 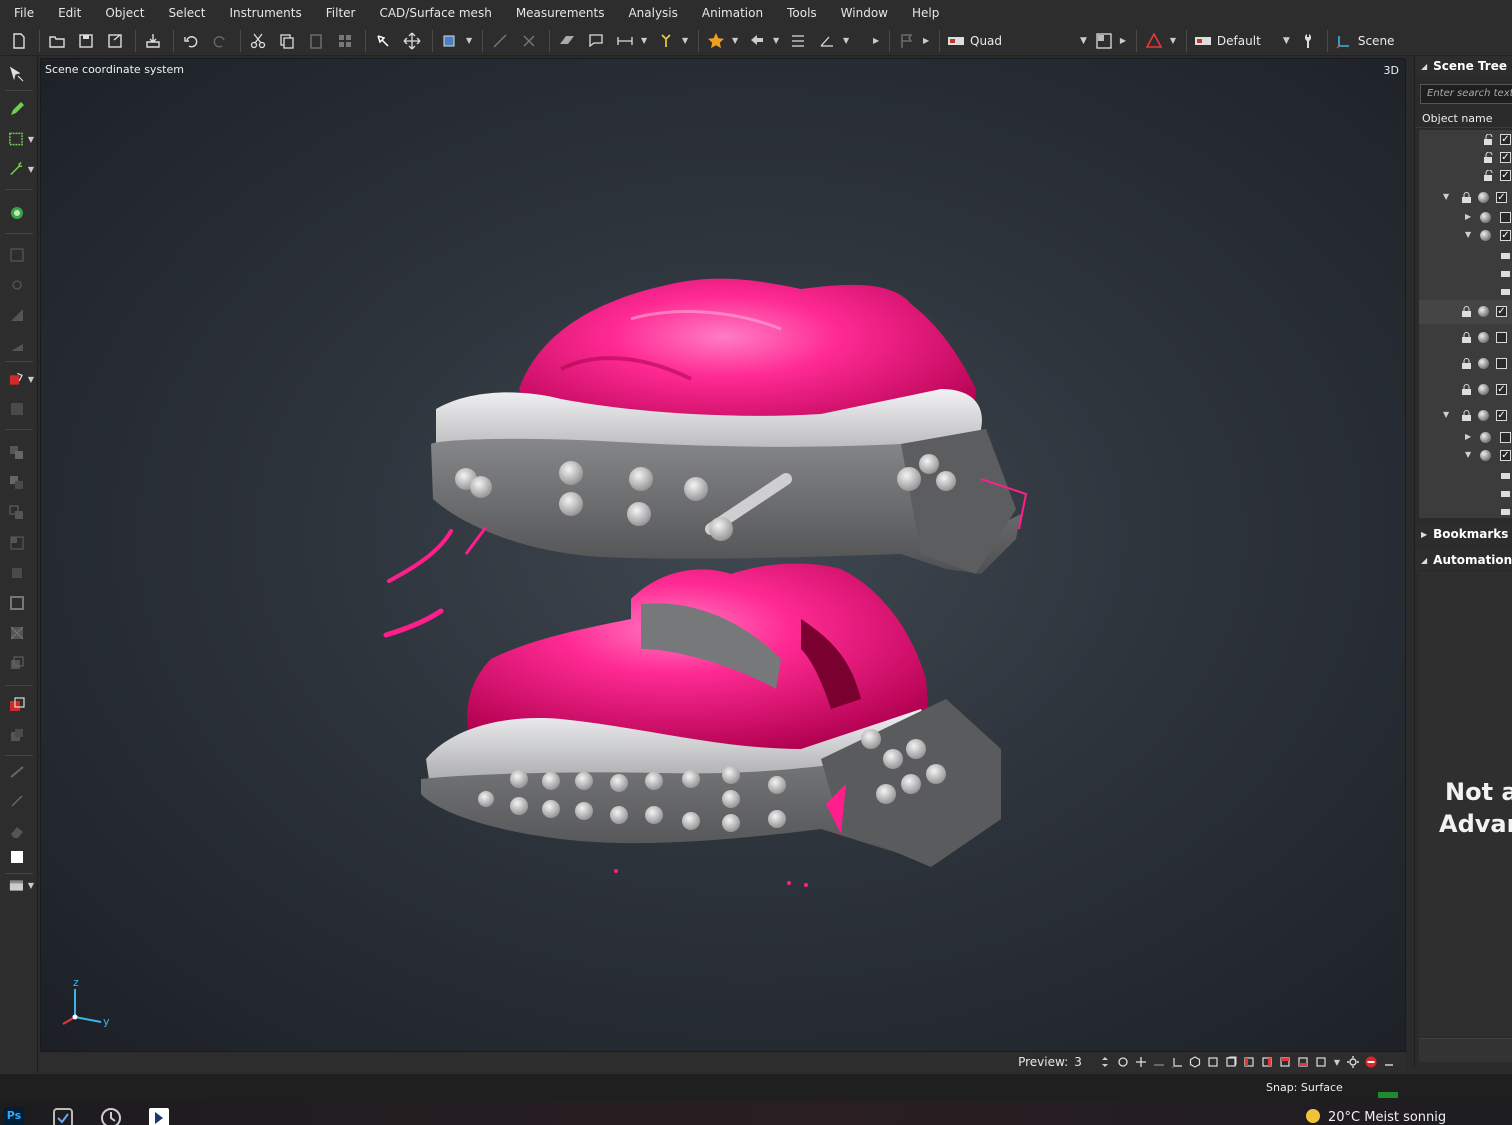 What do you see at coordinates (15, 1116) in the screenshot?
I see `photoshop-taskbar-icon: Ps` at bounding box center [15, 1116].